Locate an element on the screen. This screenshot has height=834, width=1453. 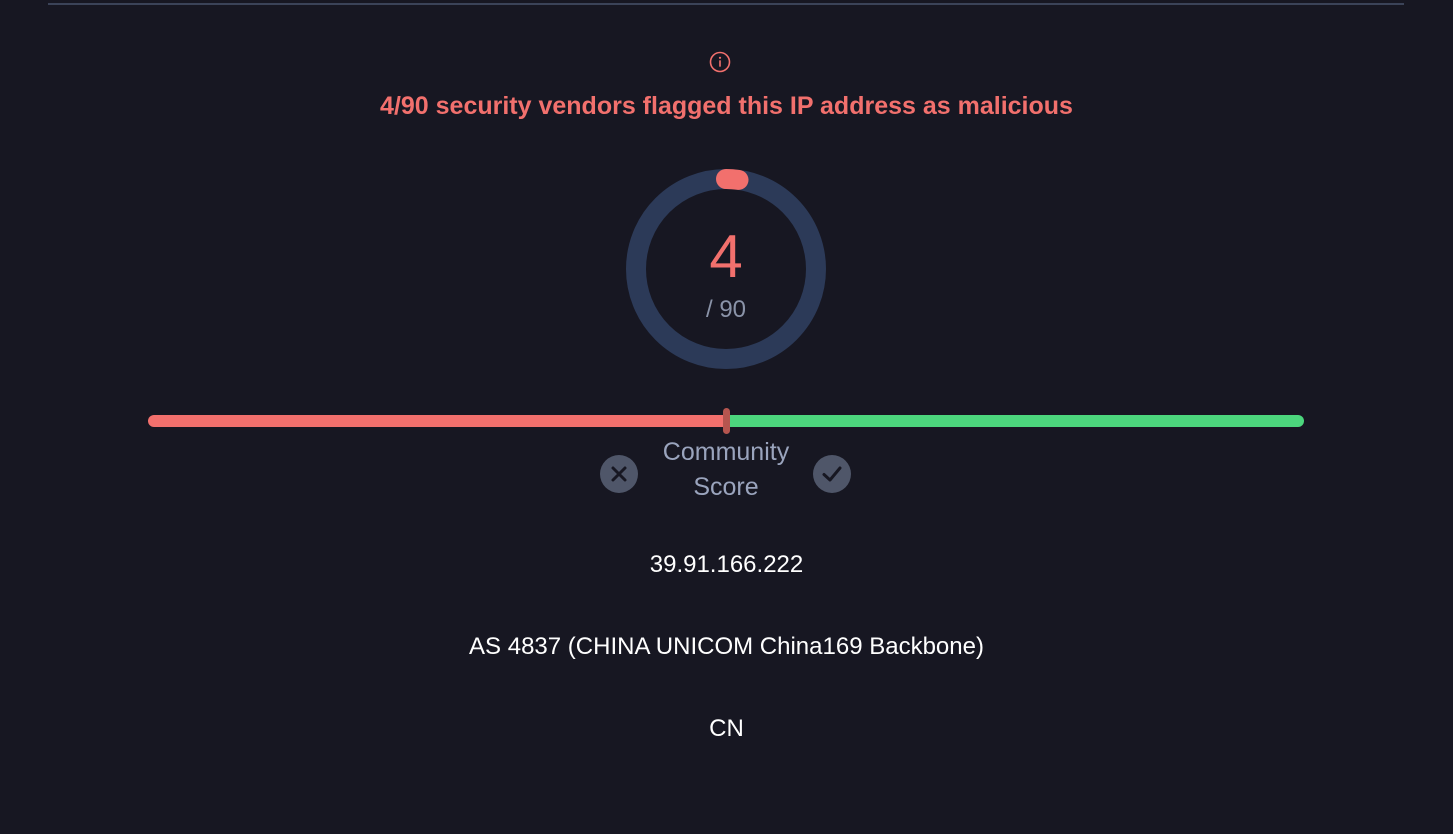
ip-address: 39.91.166.222 is located at coordinates (726, 564).